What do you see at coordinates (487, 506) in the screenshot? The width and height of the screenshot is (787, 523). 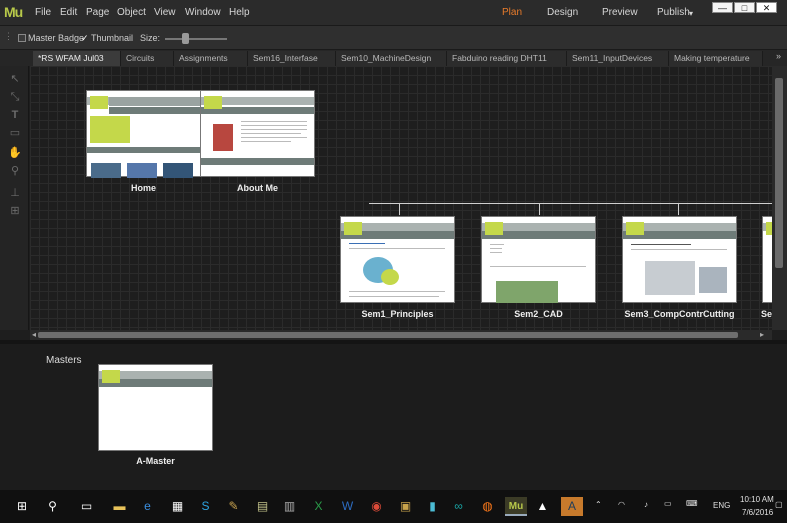 I see `firefox-icon: ◍` at bounding box center [487, 506].